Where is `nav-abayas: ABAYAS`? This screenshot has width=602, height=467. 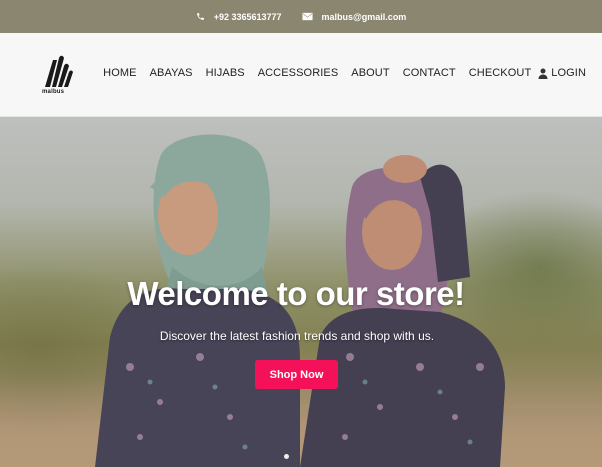
nav-abayas: ABAYAS is located at coordinates (171, 73).